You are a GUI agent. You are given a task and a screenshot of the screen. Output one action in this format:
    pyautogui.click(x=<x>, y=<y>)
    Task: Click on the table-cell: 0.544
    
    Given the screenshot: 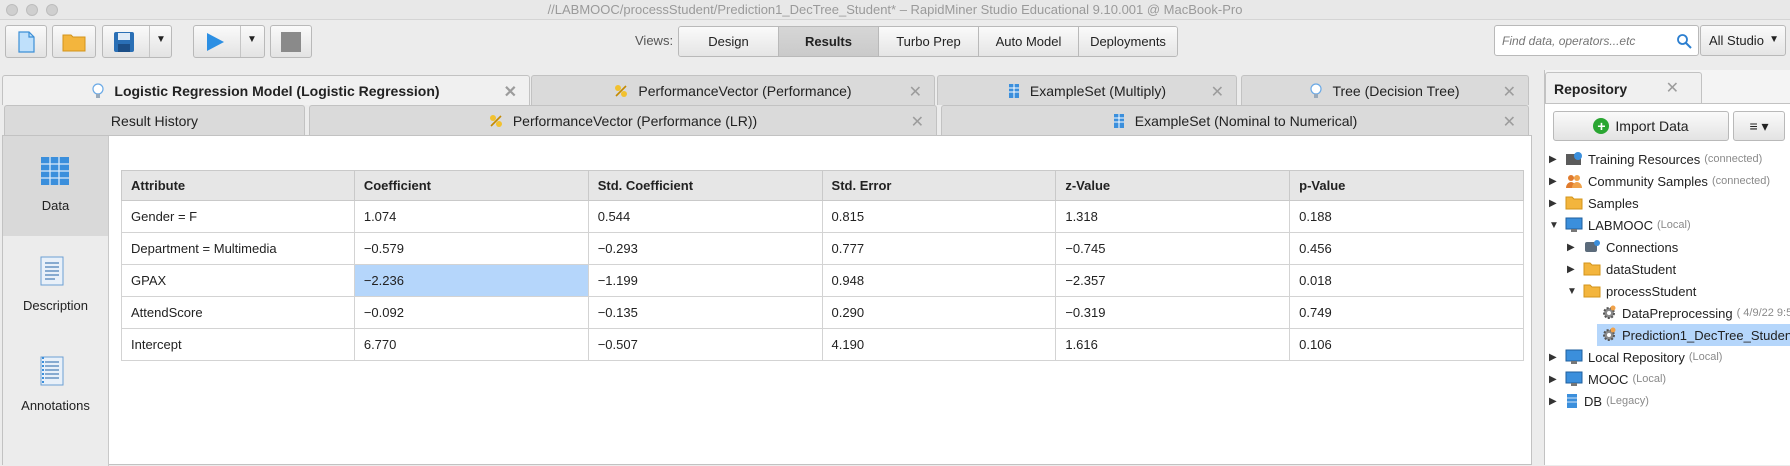 What is the action you would take?
    pyautogui.click(x=705, y=216)
    